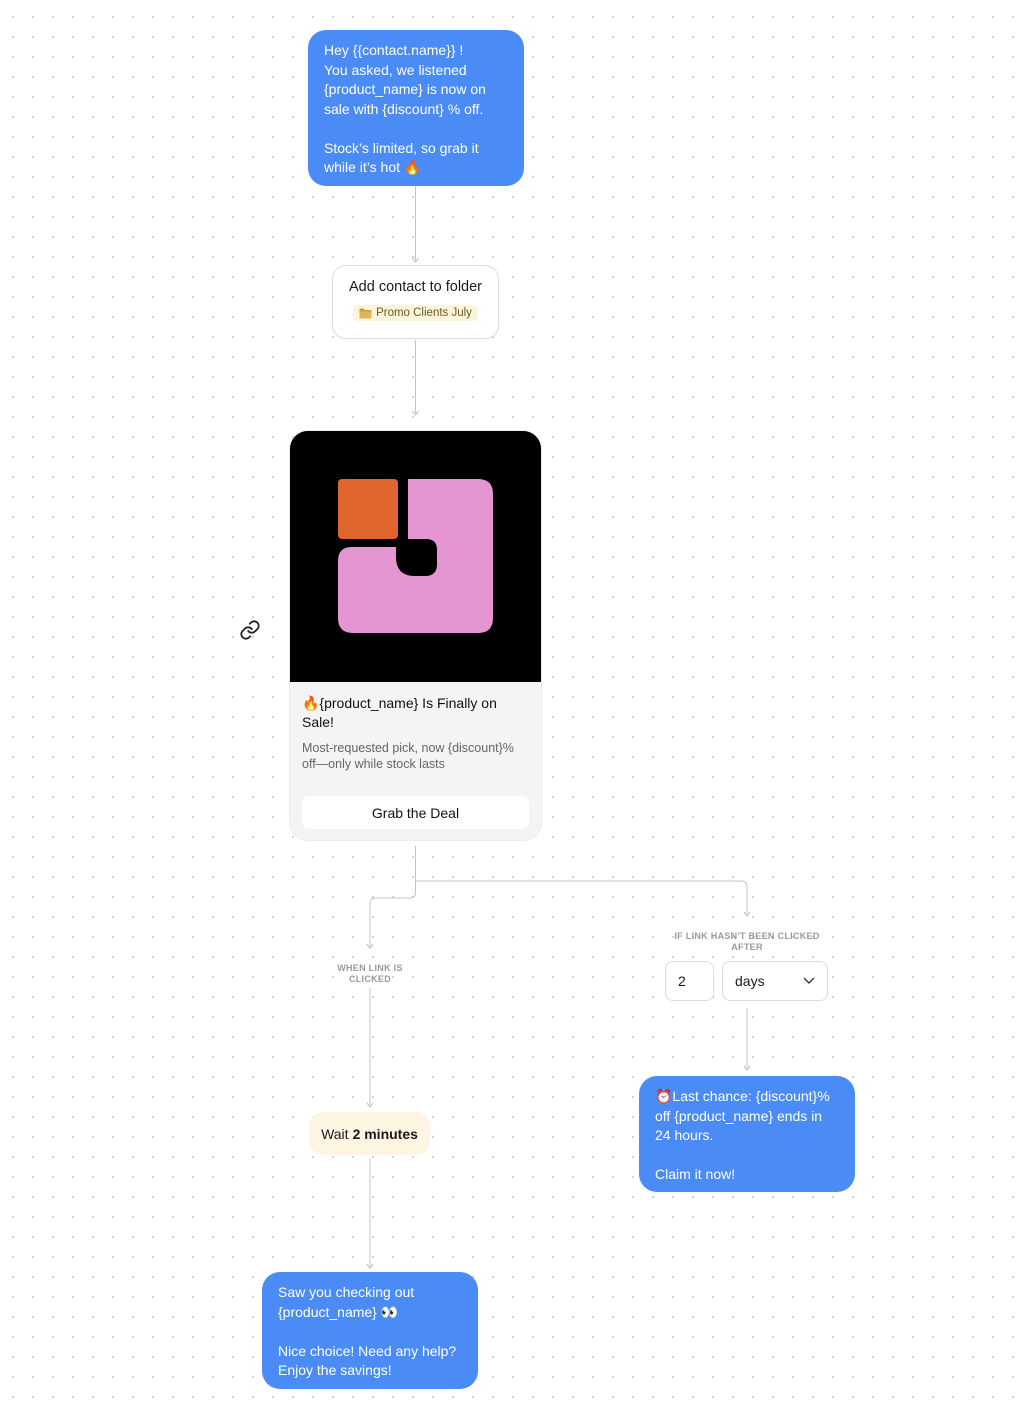 The height and width of the screenshot is (1402, 1018). What do you see at coordinates (385, 1133) in the screenshot?
I see `wait-duration: 2 minutes` at bounding box center [385, 1133].